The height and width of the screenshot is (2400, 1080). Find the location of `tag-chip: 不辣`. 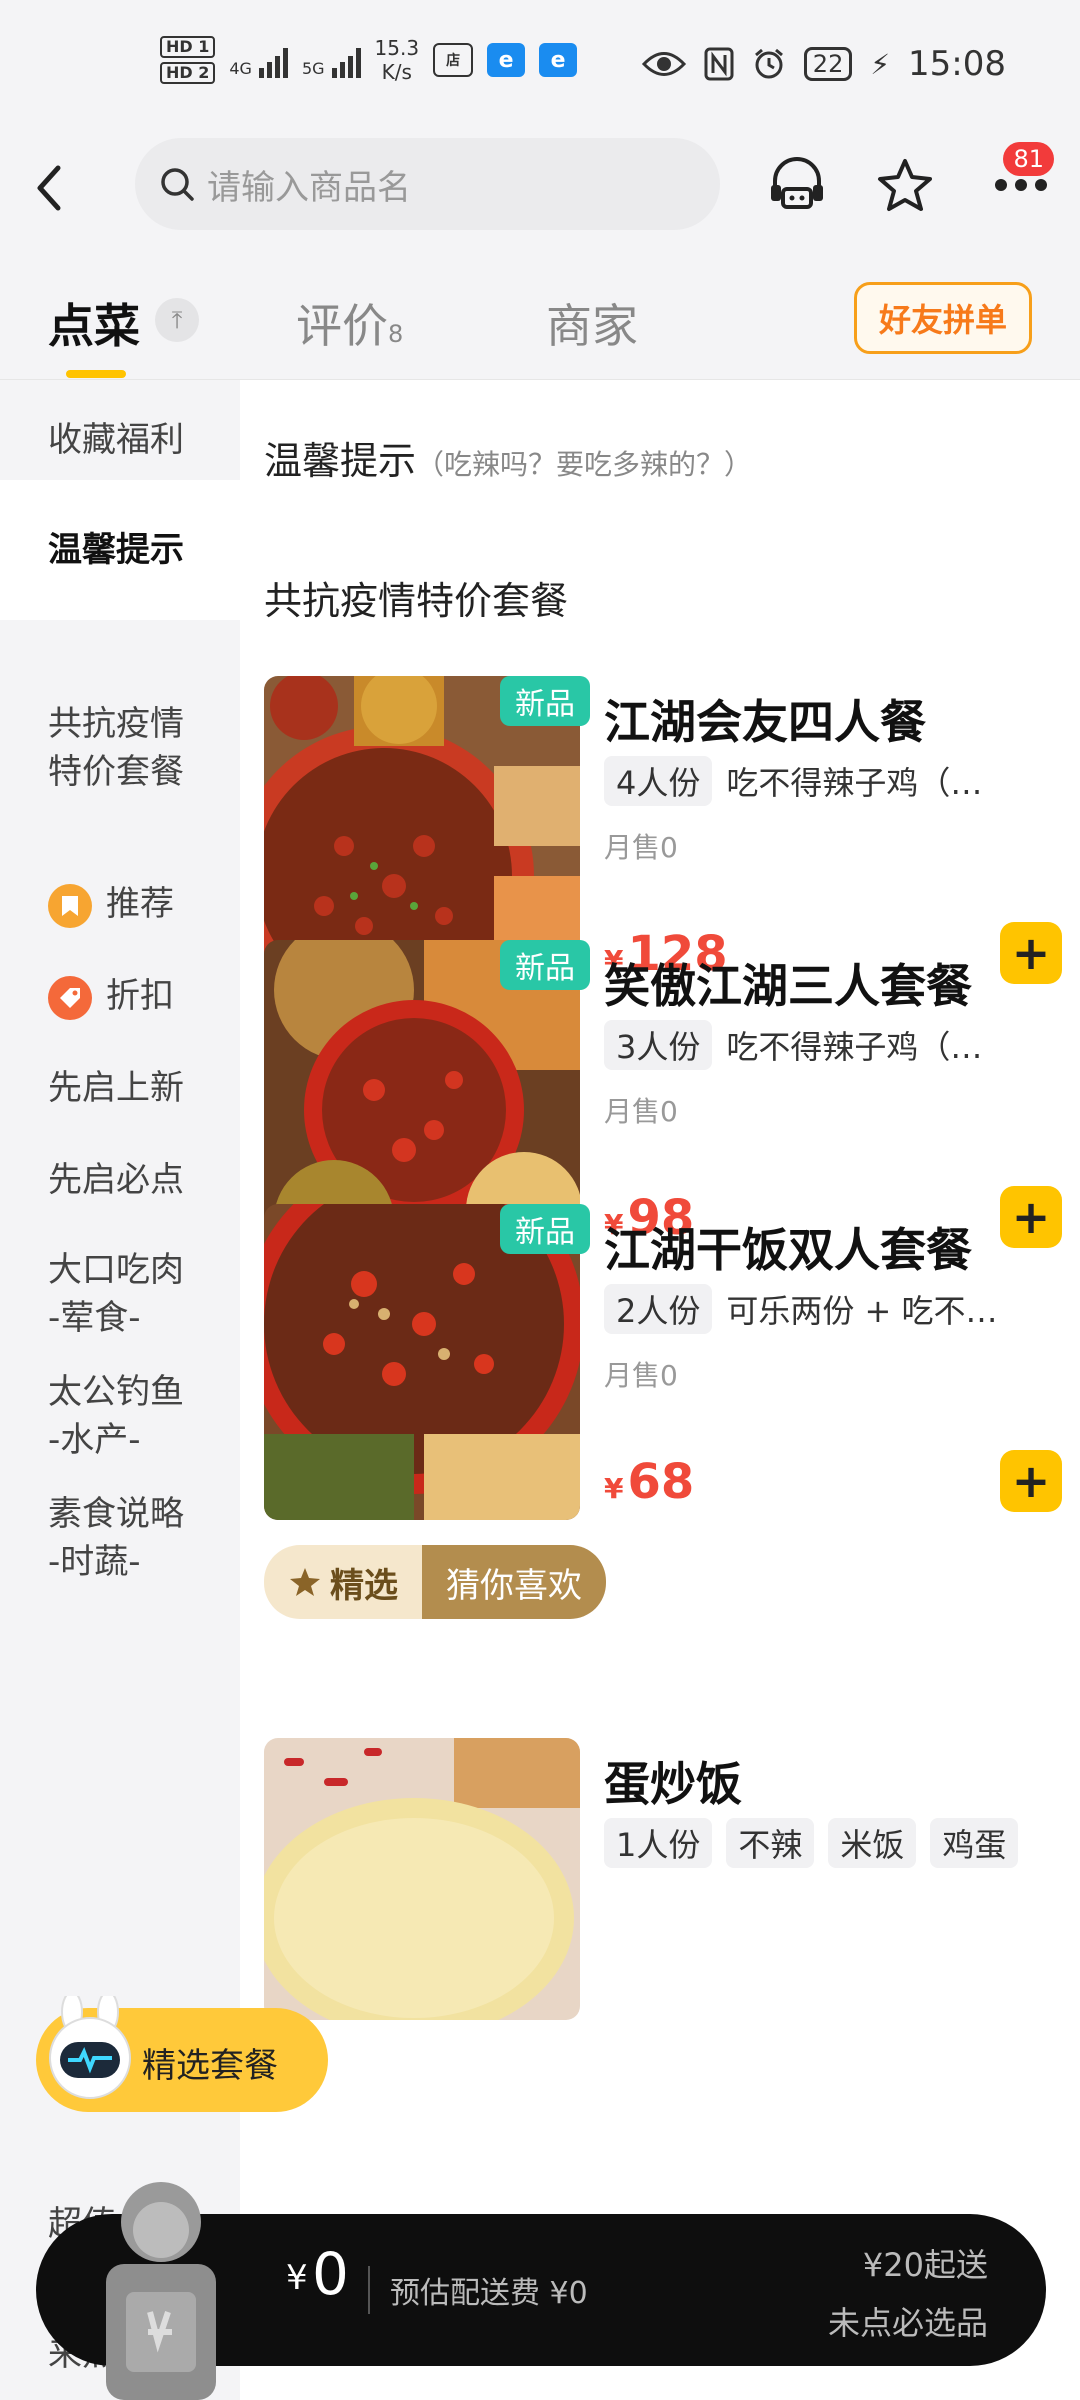

tag-chip: 不辣 is located at coordinates (770, 1843).